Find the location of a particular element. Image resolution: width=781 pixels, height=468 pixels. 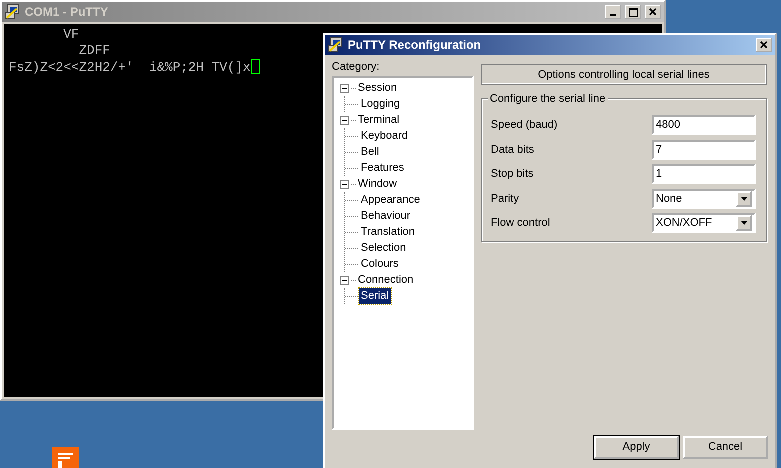

field-label: Stop bits is located at coordinates (512, 174).